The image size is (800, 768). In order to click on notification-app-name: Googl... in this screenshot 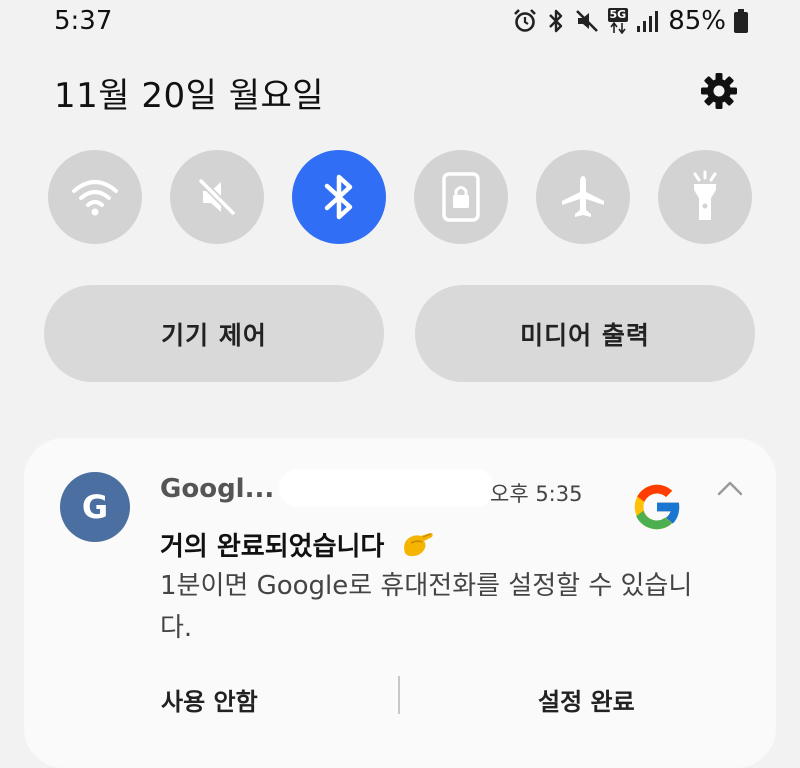, I will do `click(217, 489)`.